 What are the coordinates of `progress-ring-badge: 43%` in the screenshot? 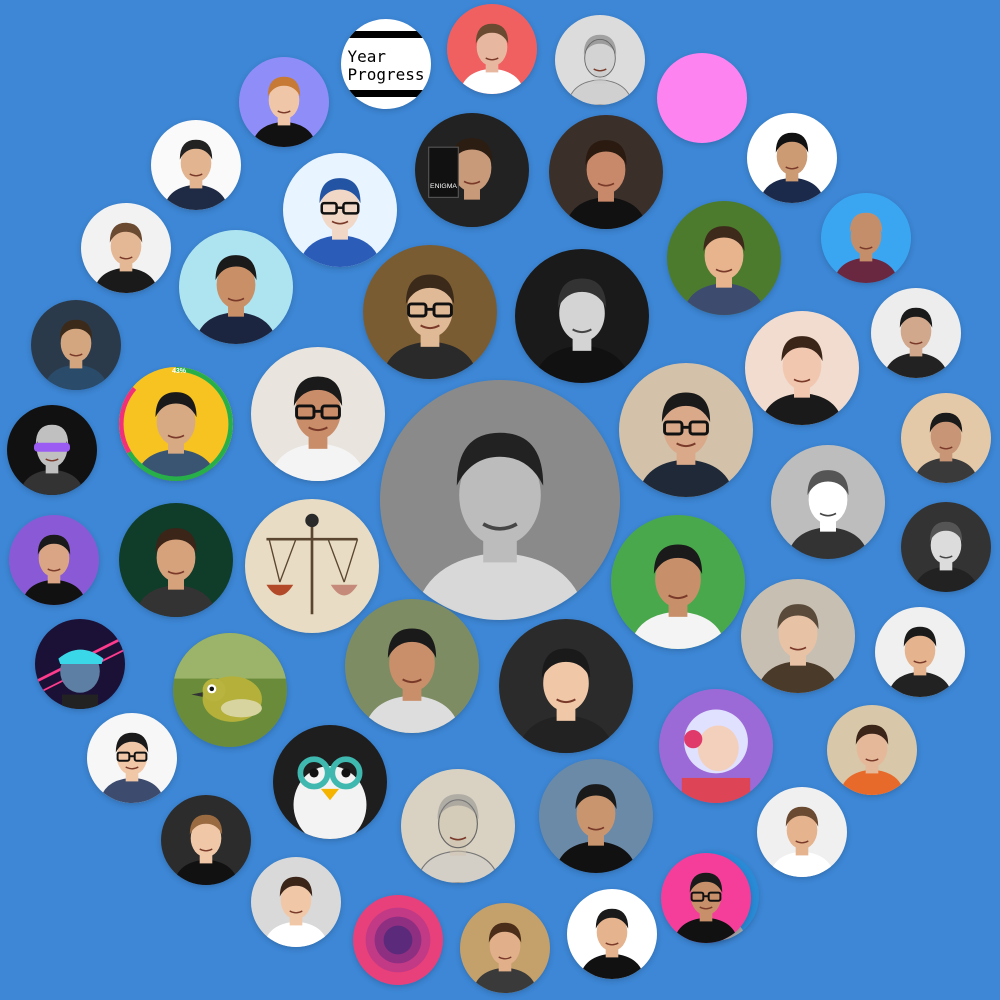 It's located at (179, 371).